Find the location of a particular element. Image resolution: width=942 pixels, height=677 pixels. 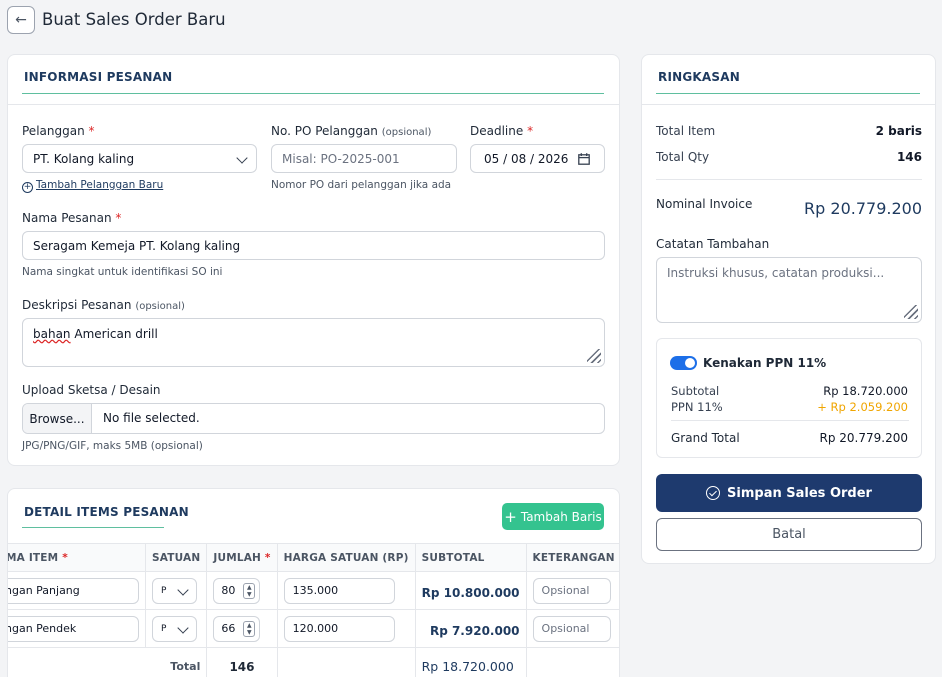

ppn-value: + Rp 2.059.200 is located at coordinates (862, 407).